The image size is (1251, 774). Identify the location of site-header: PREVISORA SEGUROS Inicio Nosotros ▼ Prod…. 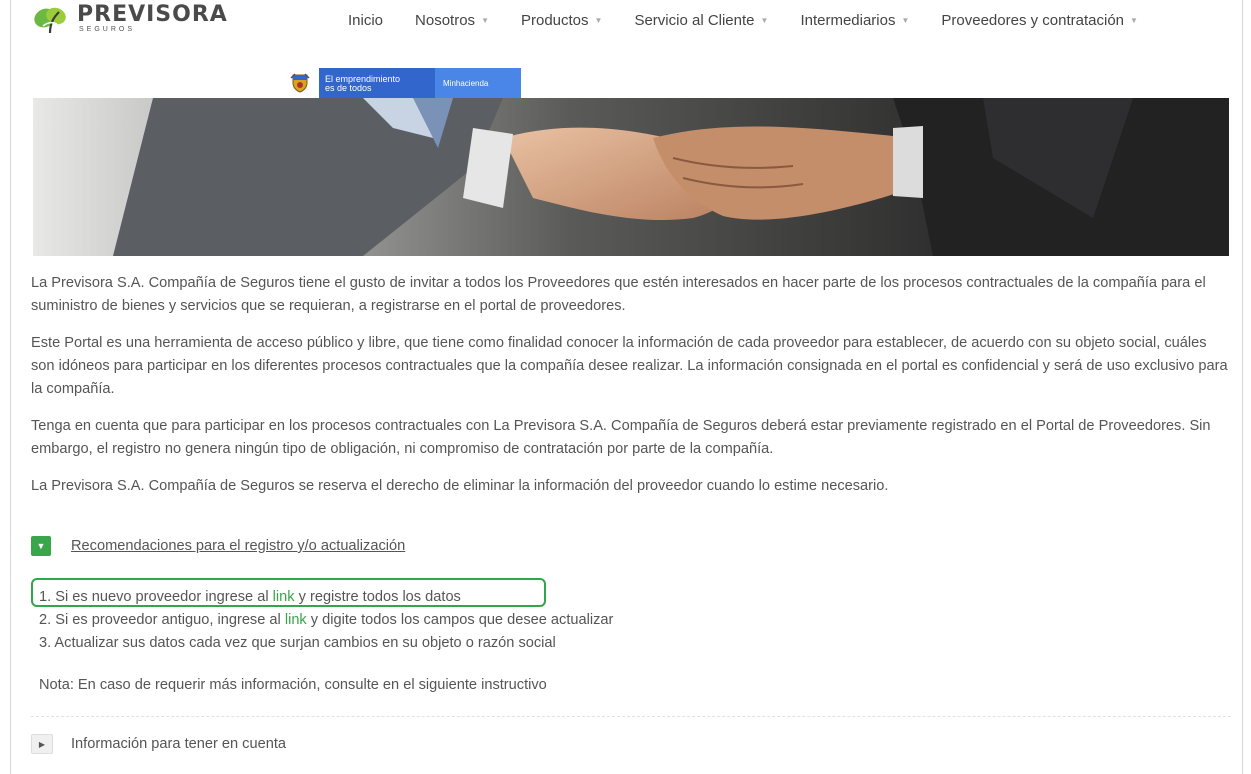
(626, 49).